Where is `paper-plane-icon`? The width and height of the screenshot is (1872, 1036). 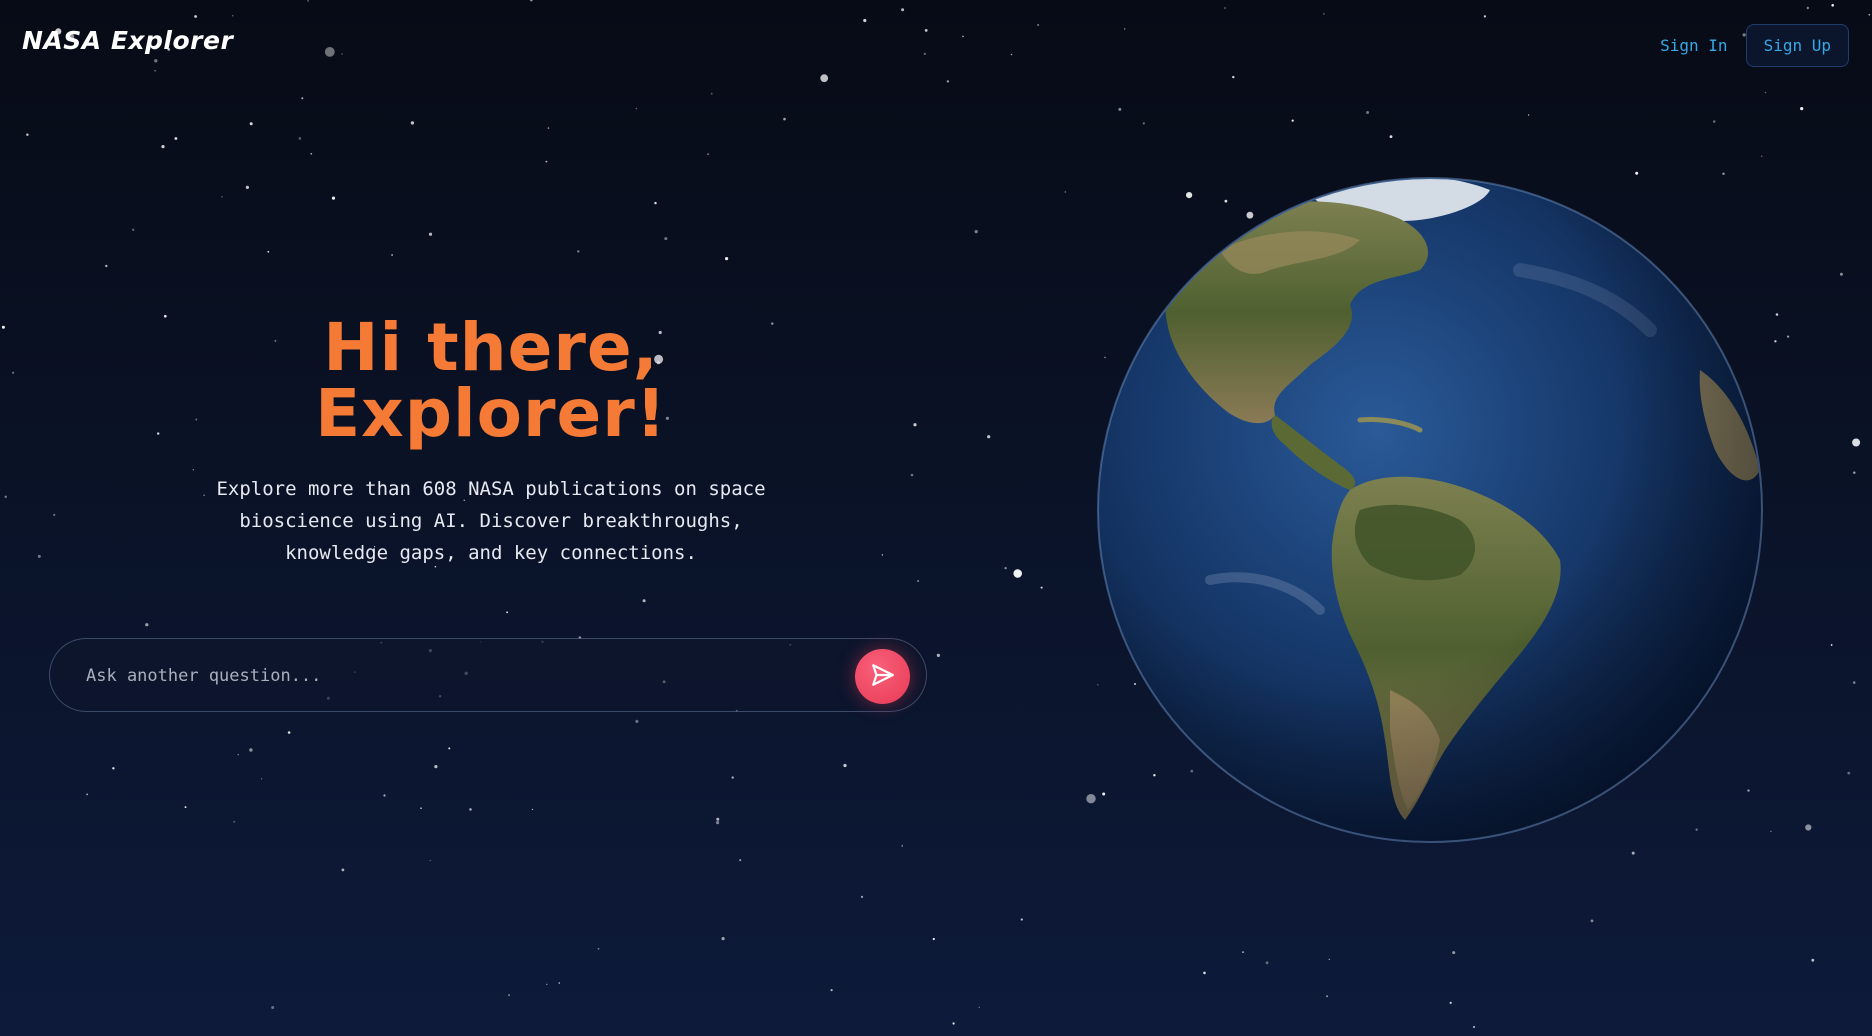
paper-plane-icon is located at coordinates (883, 676).